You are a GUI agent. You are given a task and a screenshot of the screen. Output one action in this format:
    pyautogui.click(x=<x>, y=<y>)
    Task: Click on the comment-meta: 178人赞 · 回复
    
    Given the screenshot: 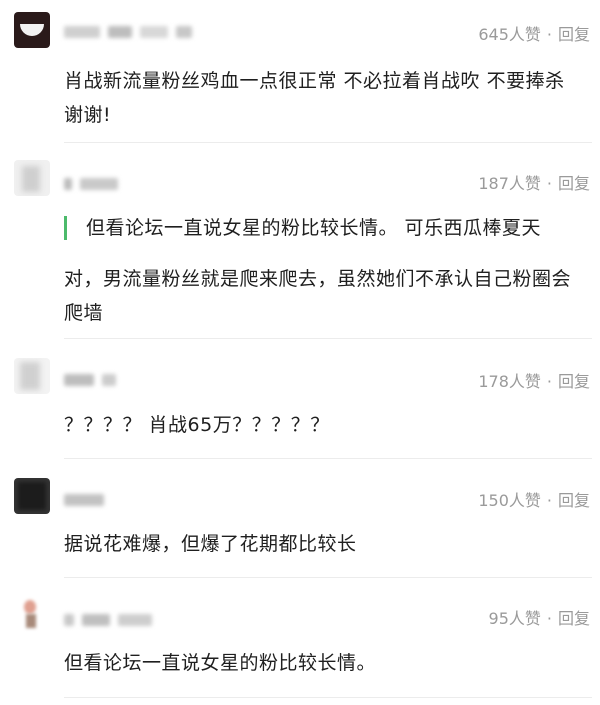 What is the action you would take?
    pyautogui.click(x=534, y=380)
    